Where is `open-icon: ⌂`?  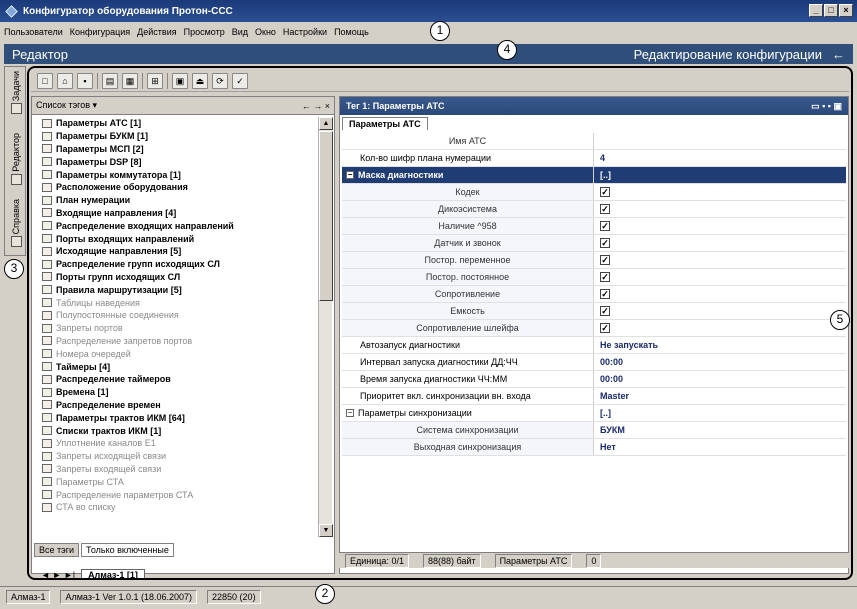
open-icon: ⌂ is located at coordinates (65, 80).